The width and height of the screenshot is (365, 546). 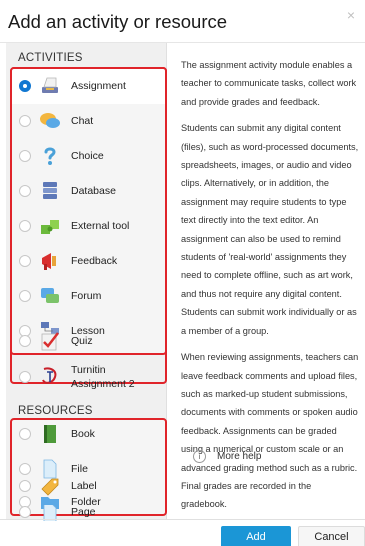 I want to click on radio-quiz, so click(x=25, y=341).